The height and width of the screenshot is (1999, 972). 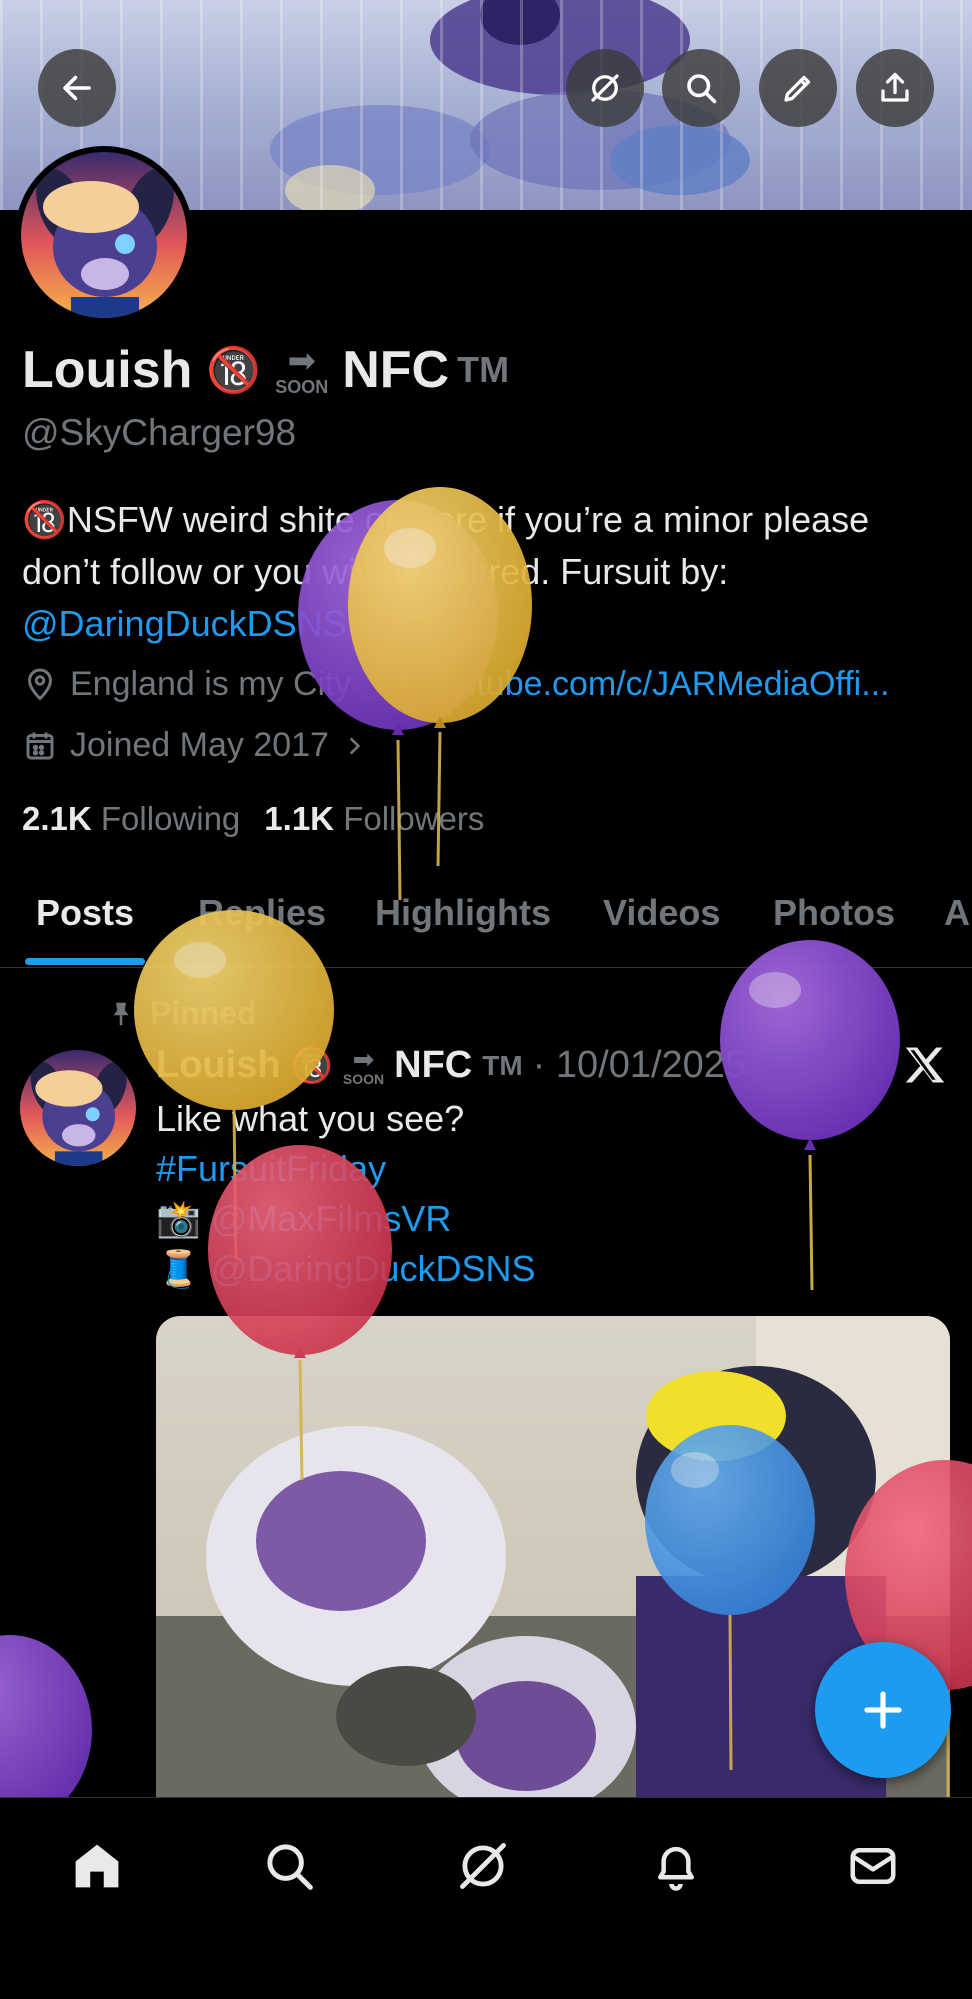 I want to click on post-hashtag-link: #FursuitFriday, so click(x=345, y=1169).